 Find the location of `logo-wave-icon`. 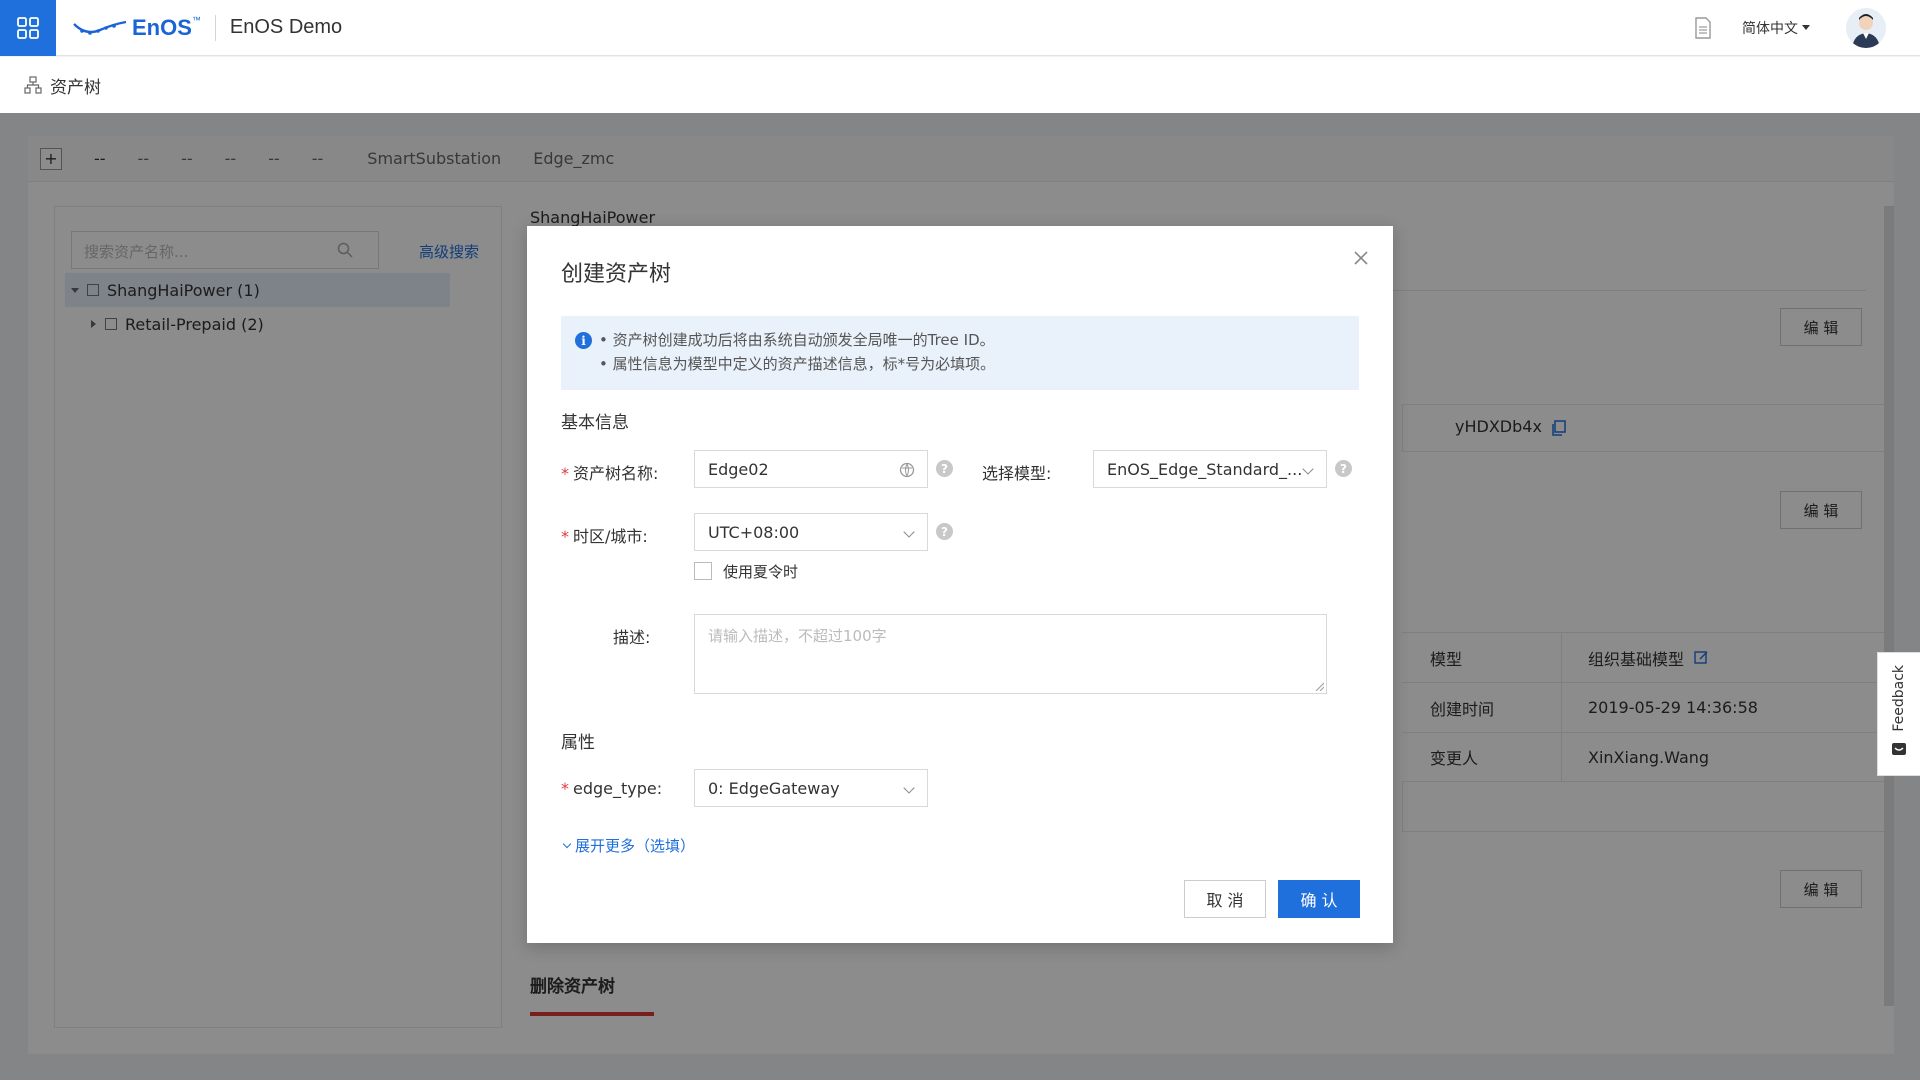

logo-wave-icon is located at coordinates (100, 27).